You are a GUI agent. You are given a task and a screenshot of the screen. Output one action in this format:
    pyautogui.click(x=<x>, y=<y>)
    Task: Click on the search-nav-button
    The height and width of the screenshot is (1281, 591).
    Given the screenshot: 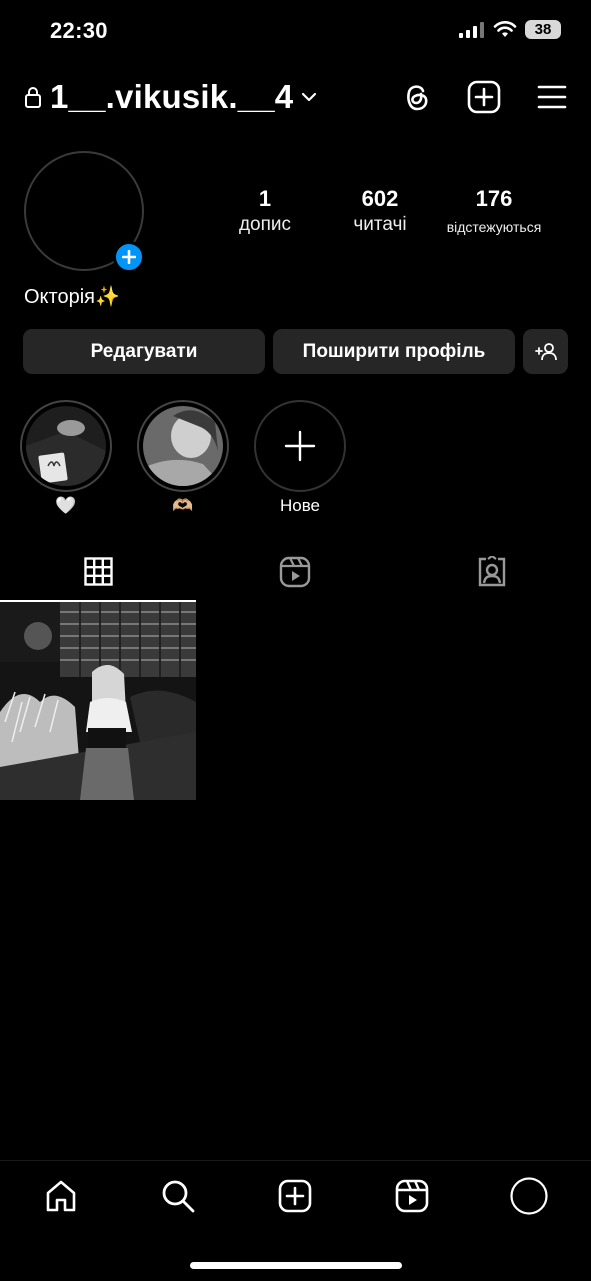 What is the action you would take?
    pyautogui.click(x=178, y=1196)
    